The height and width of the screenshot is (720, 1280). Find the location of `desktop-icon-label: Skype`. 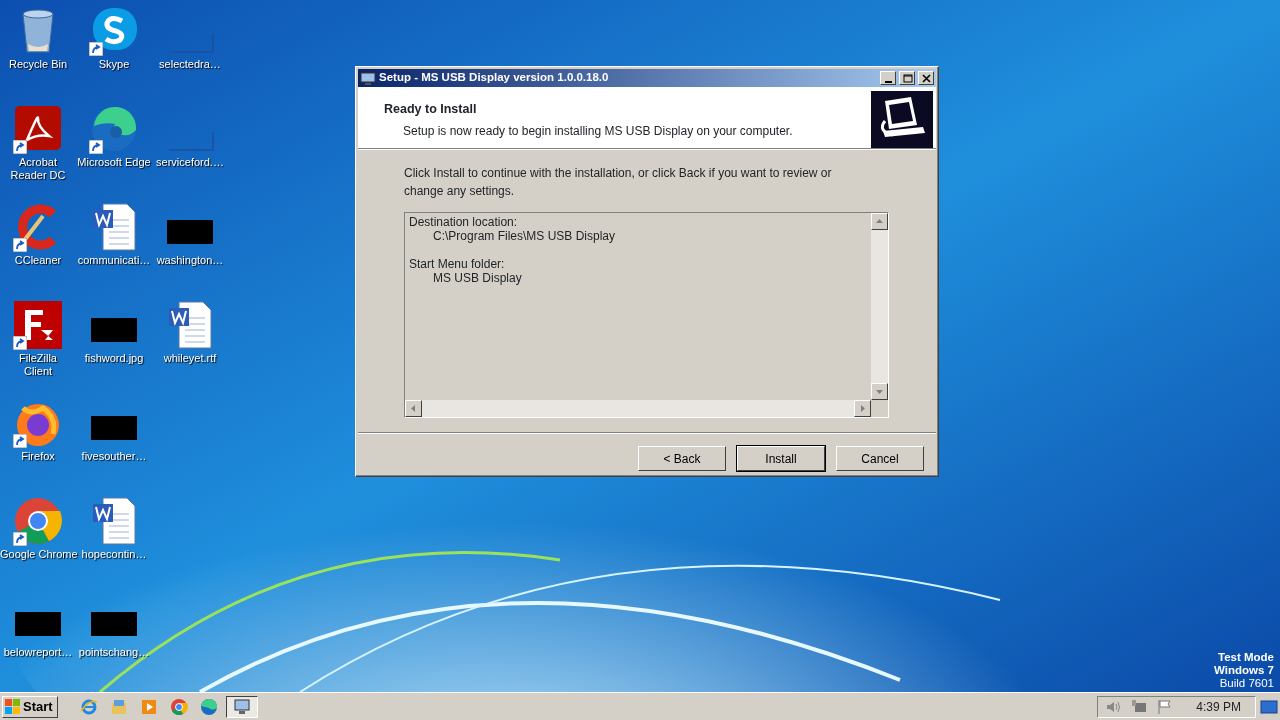

desktop-icon-label: Skype is located at coordinates (114, 64).